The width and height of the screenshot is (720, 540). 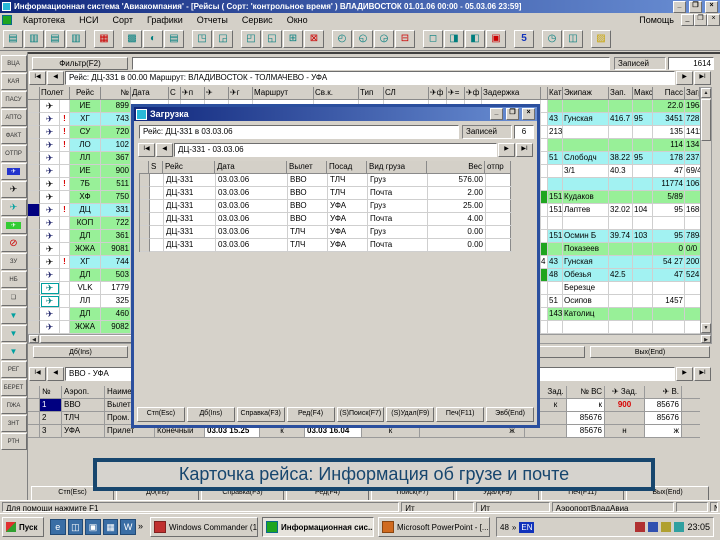 I want to click on left-toolbar-button: АПТО, so click(x=13, y=117).